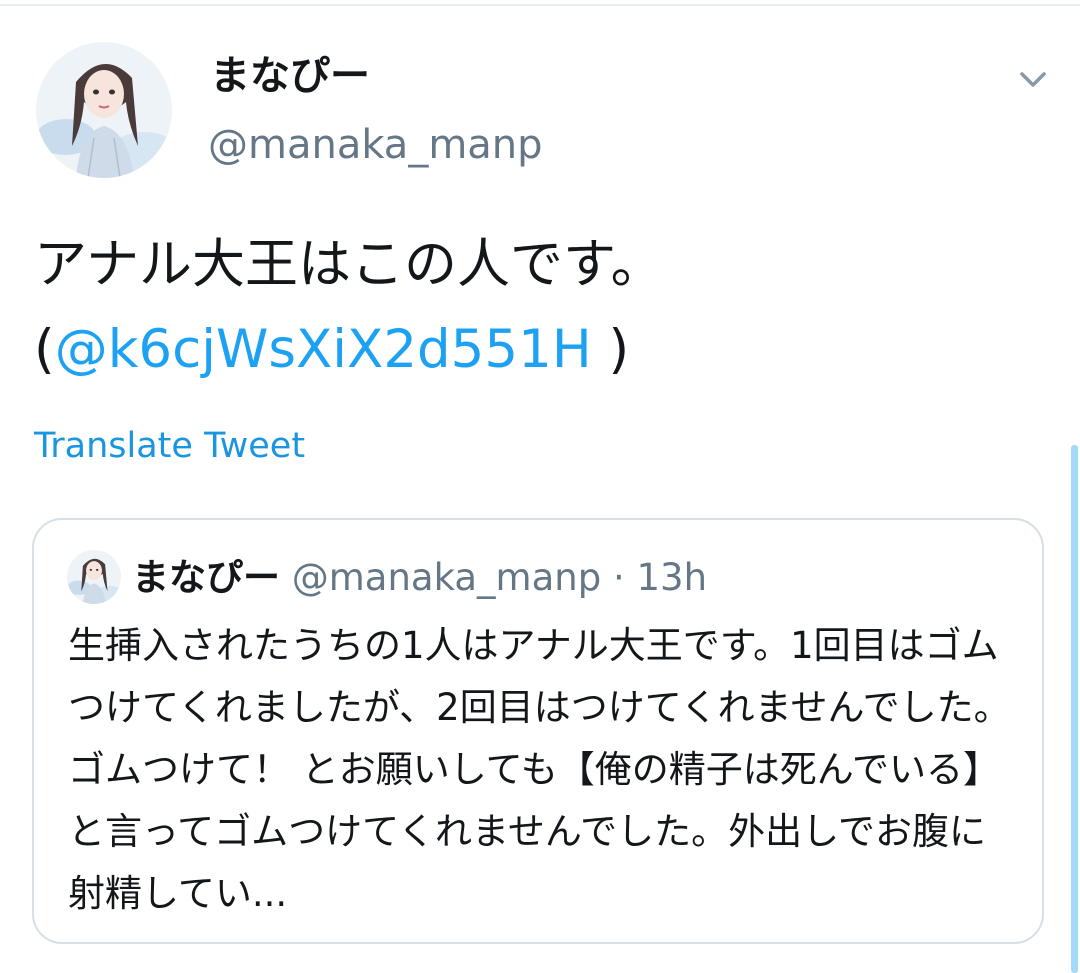  What do you see at coordinates (446, 577) in the screenshot?
I see `quoted-handle: @manaka_manp` at bounding box center [446, 577].